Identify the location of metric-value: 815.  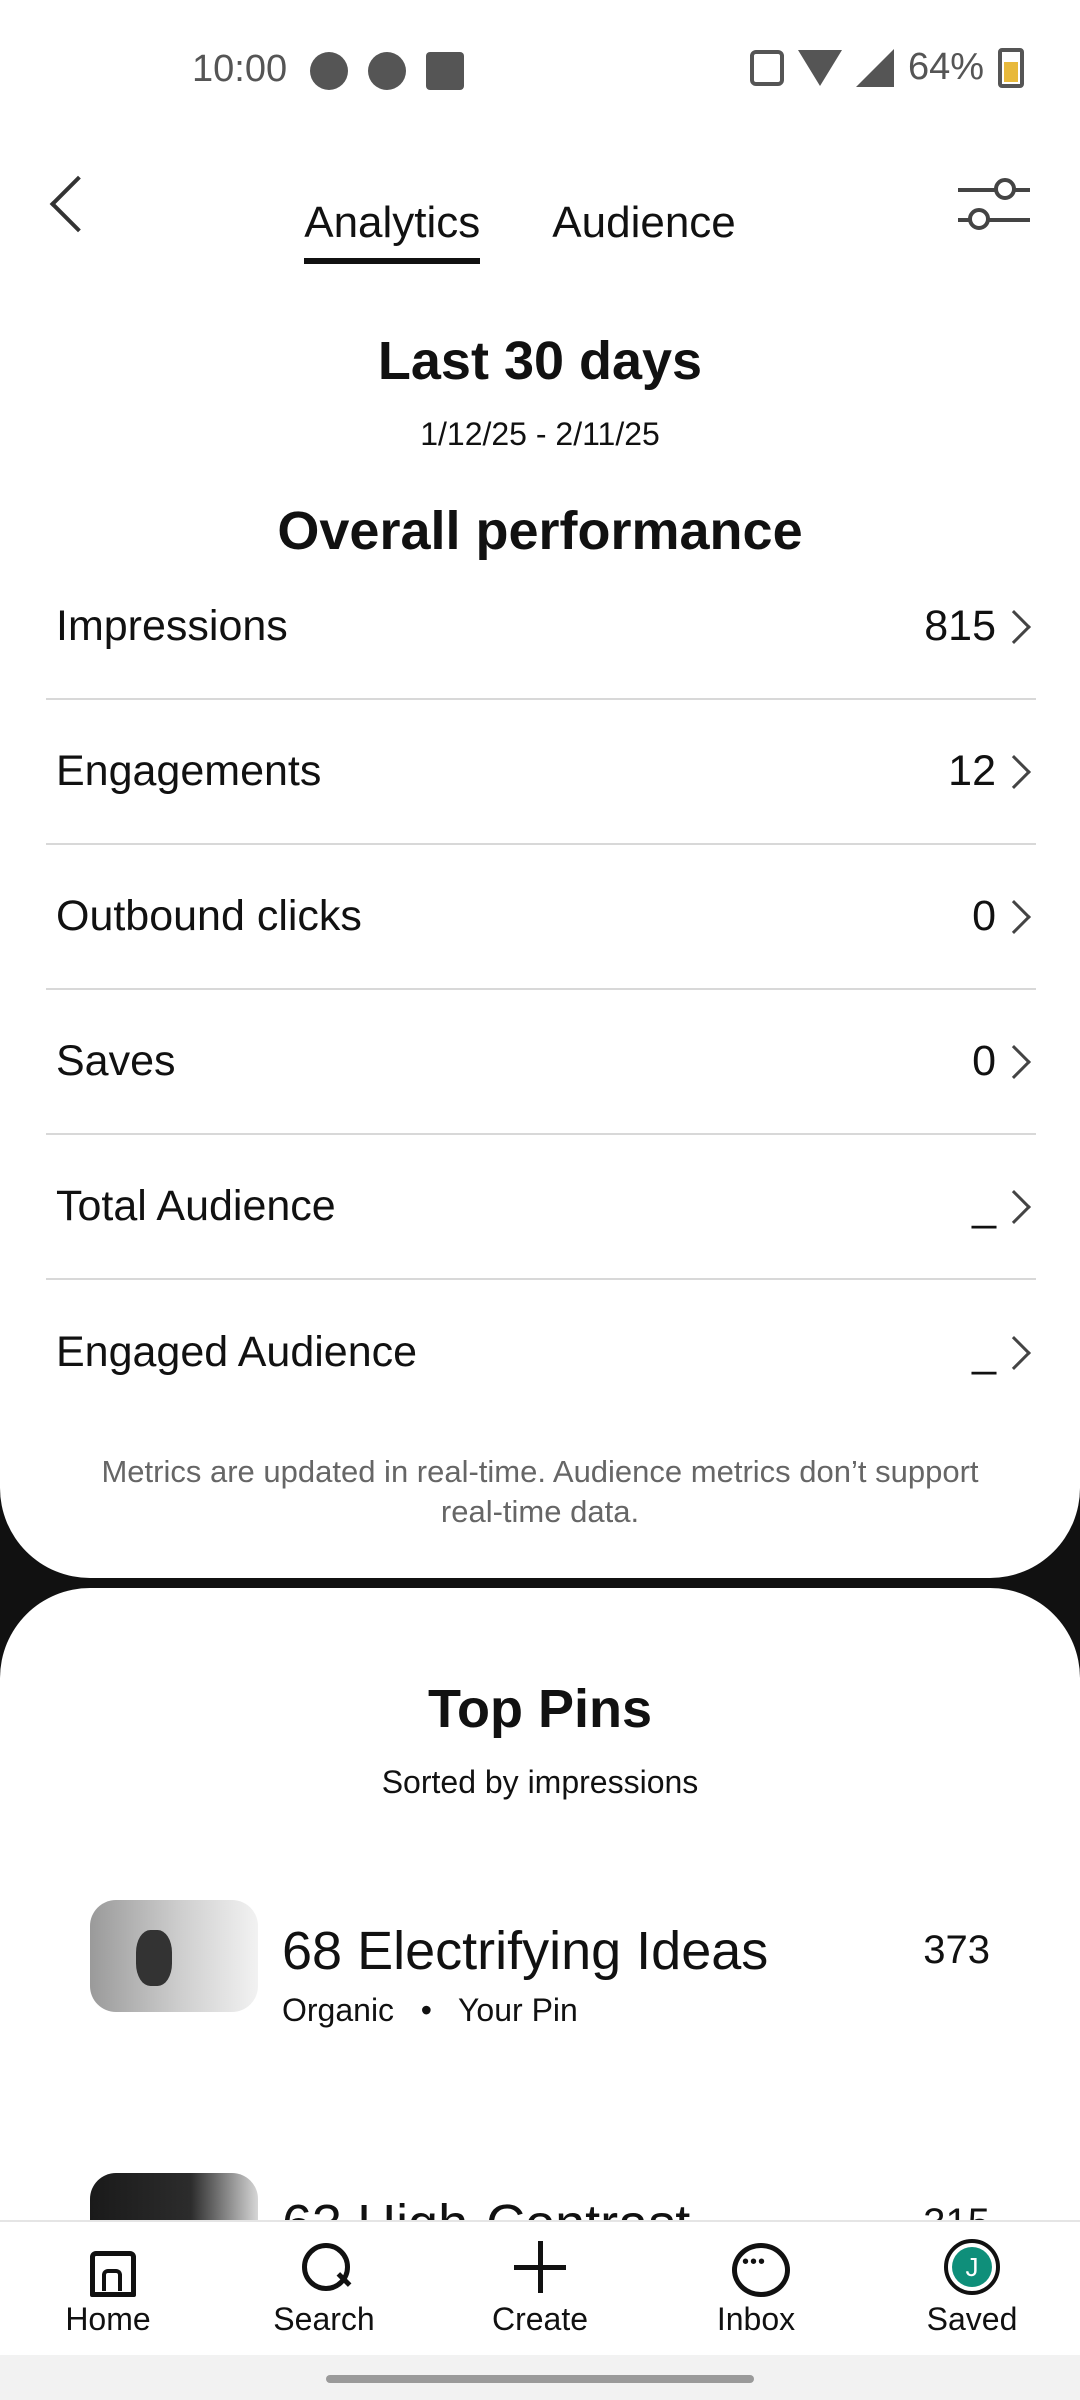
(960, 626).